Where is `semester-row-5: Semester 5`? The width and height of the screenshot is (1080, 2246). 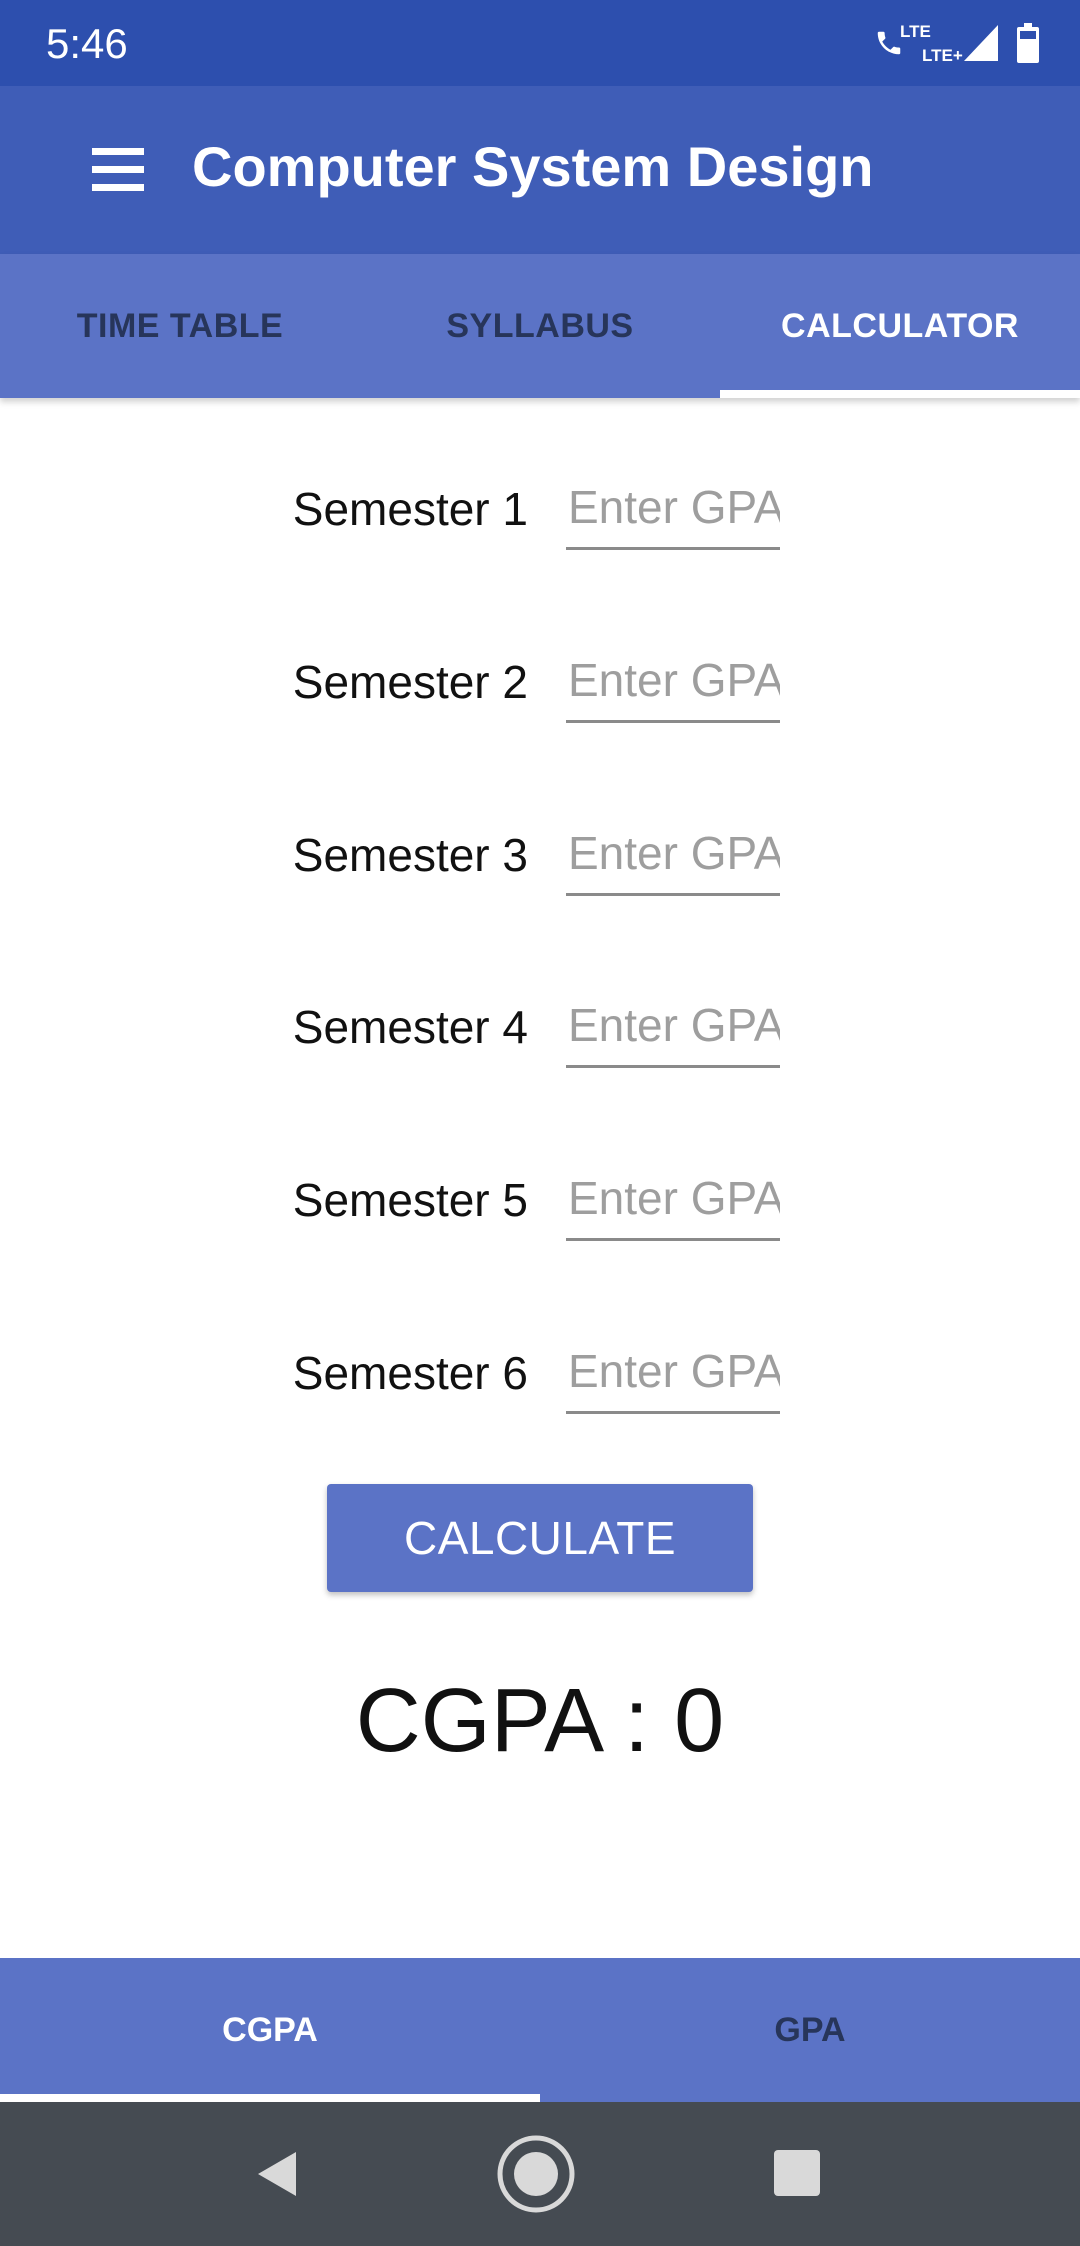 semester-row-5: Semester 5 is located at coordinates (540, 1208).